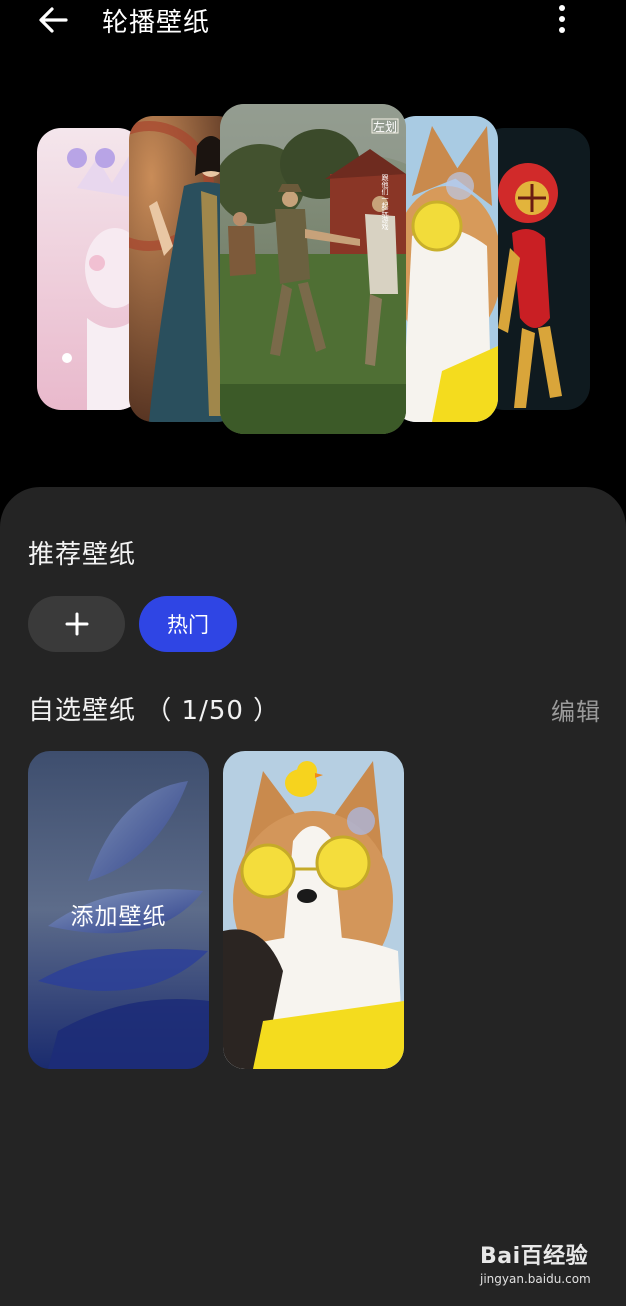 Image resolution: width=626 pixels, height=1306 pixels. I want to click on back-button, so click(56, 20).